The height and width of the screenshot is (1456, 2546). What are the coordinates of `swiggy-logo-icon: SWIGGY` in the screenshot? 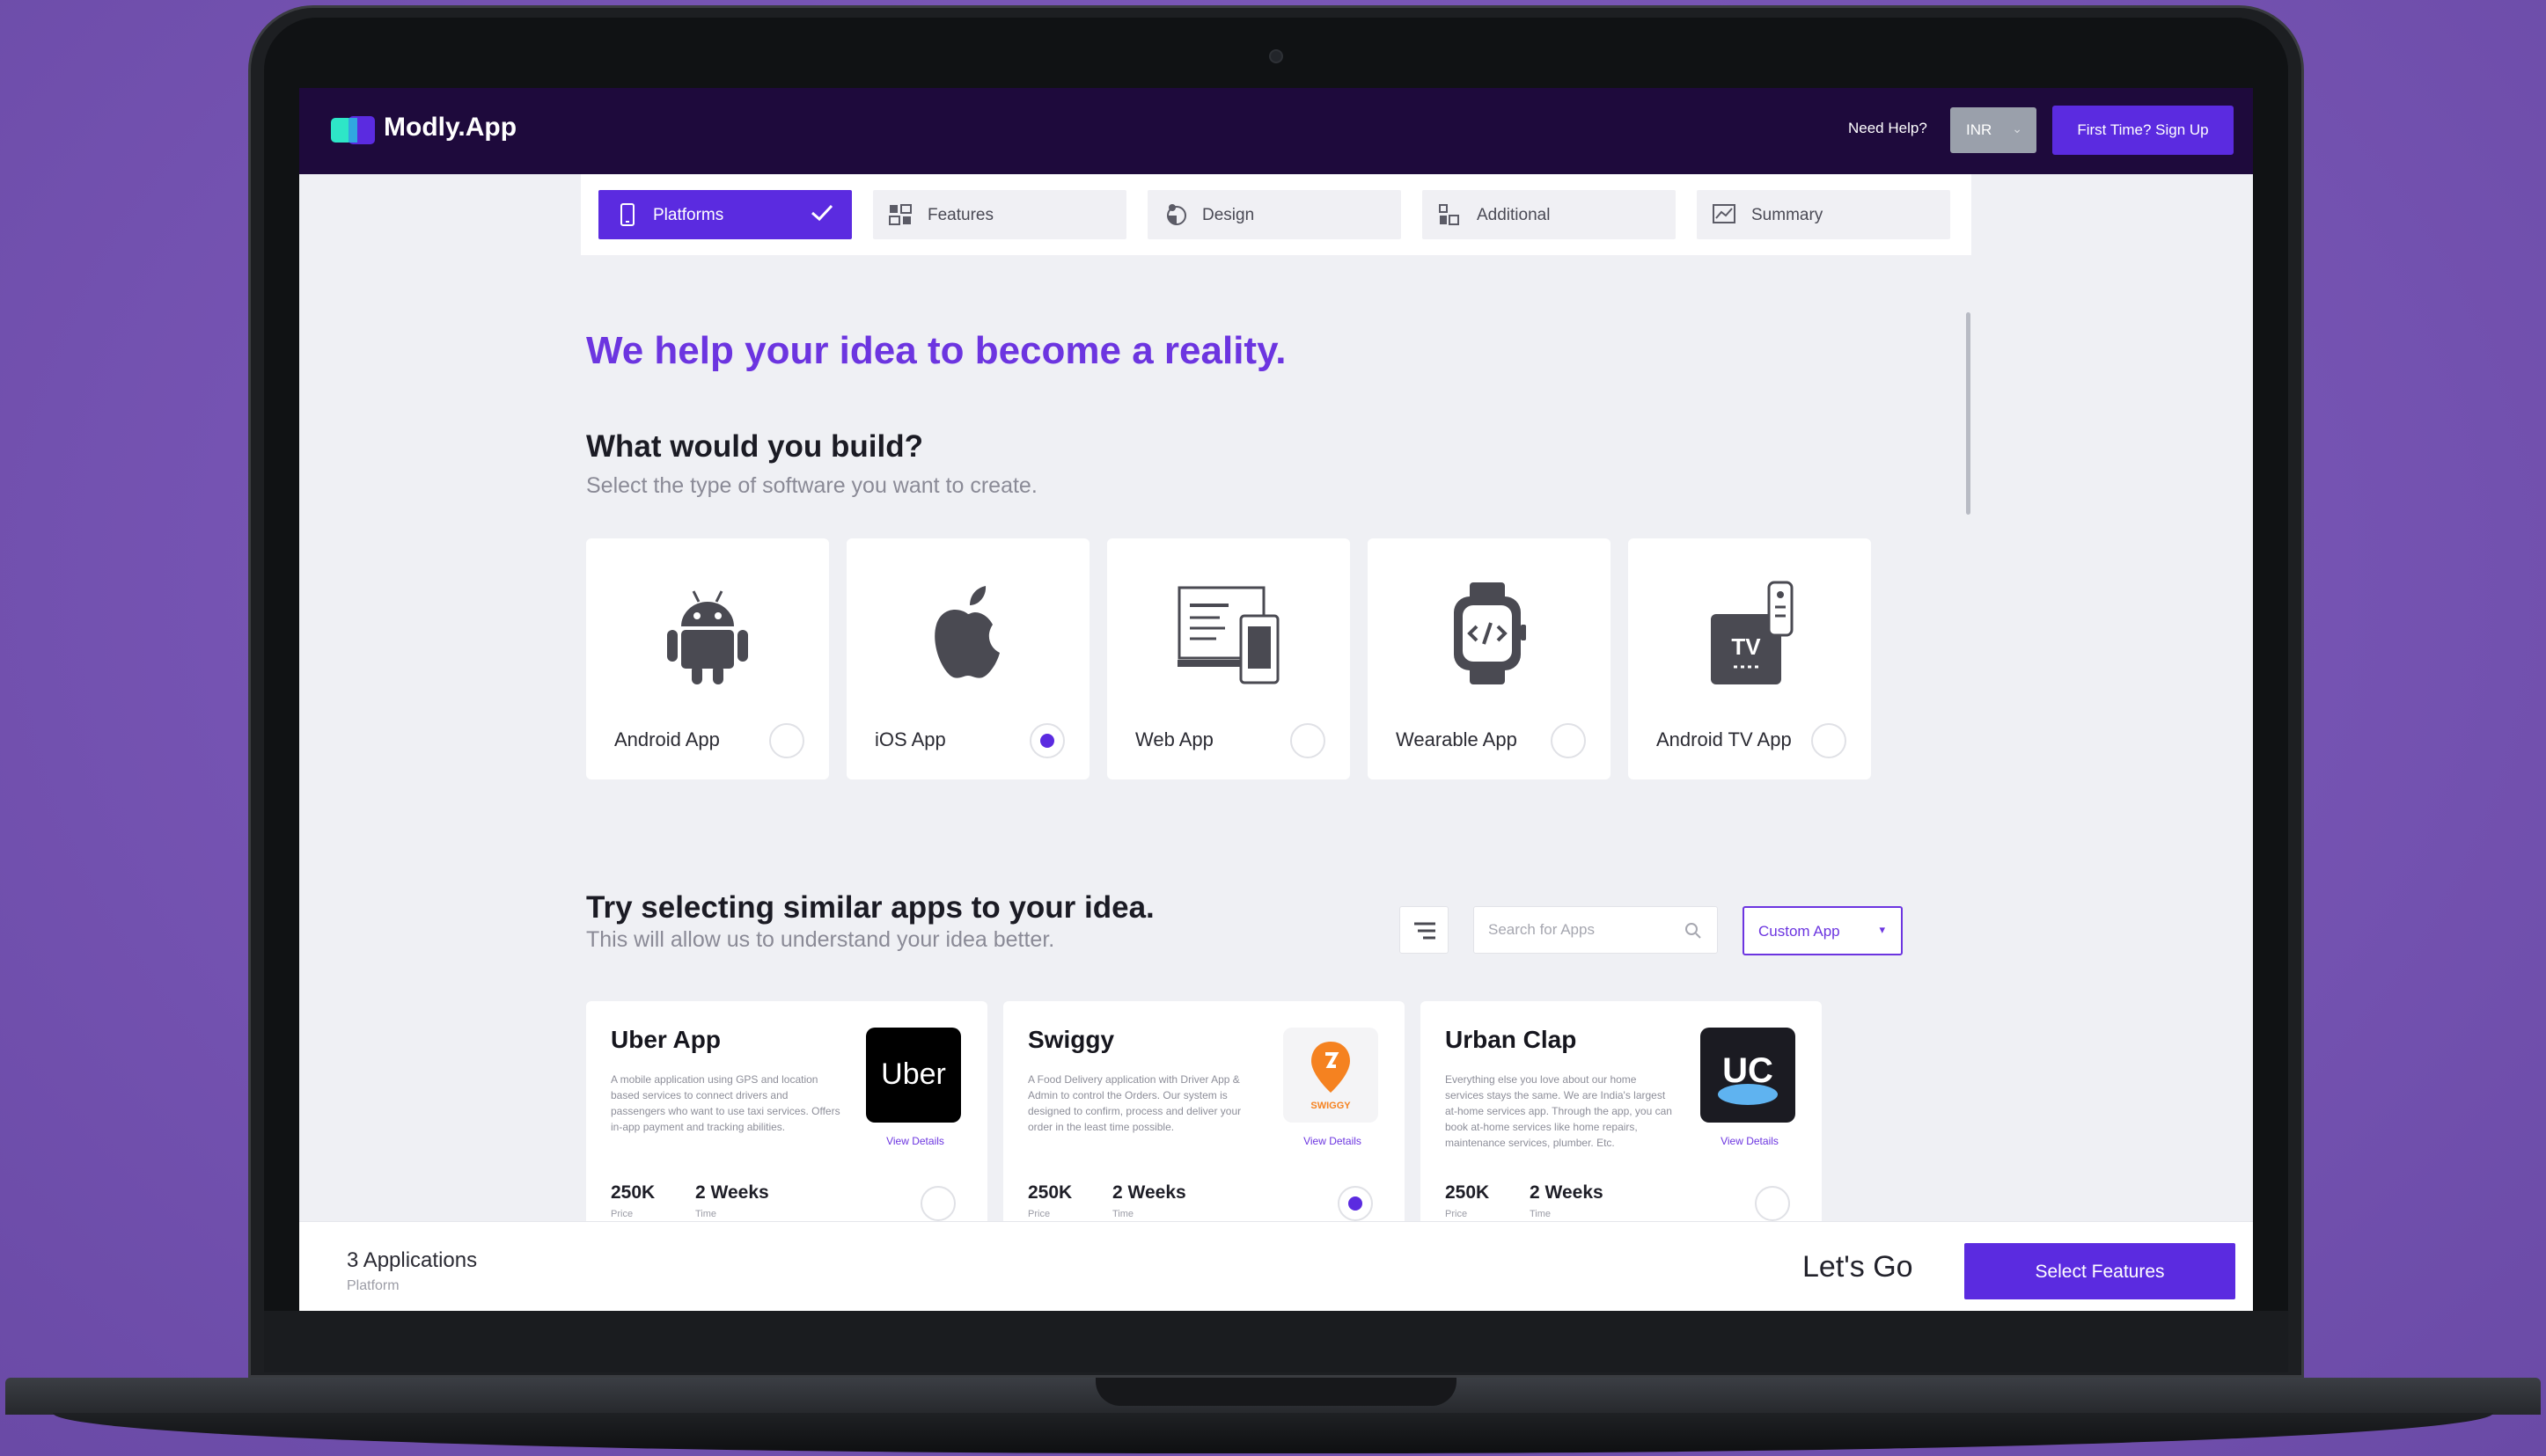 It's located at (1330, 1075).